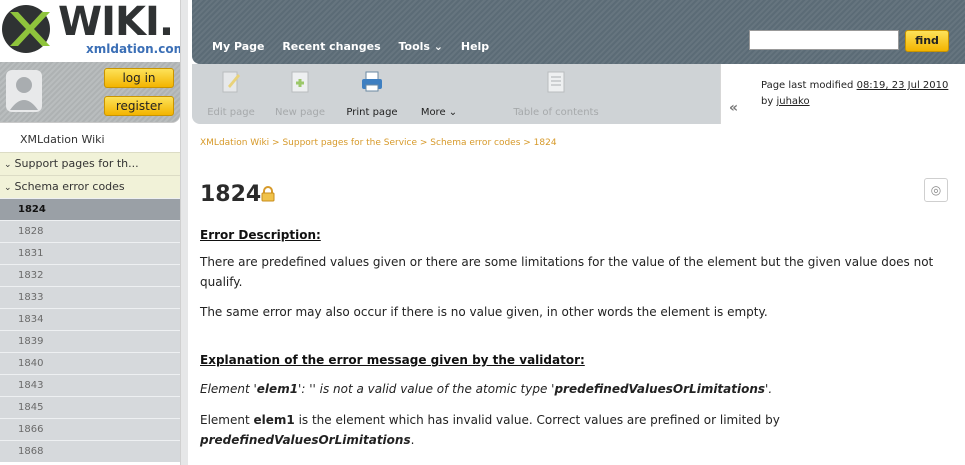 The height and width of the screenshot is (465, 965). What do you see at coordinates (277, 389) in the screenshot?
I see `message-element: elem1` at bounding box center [277, 389].